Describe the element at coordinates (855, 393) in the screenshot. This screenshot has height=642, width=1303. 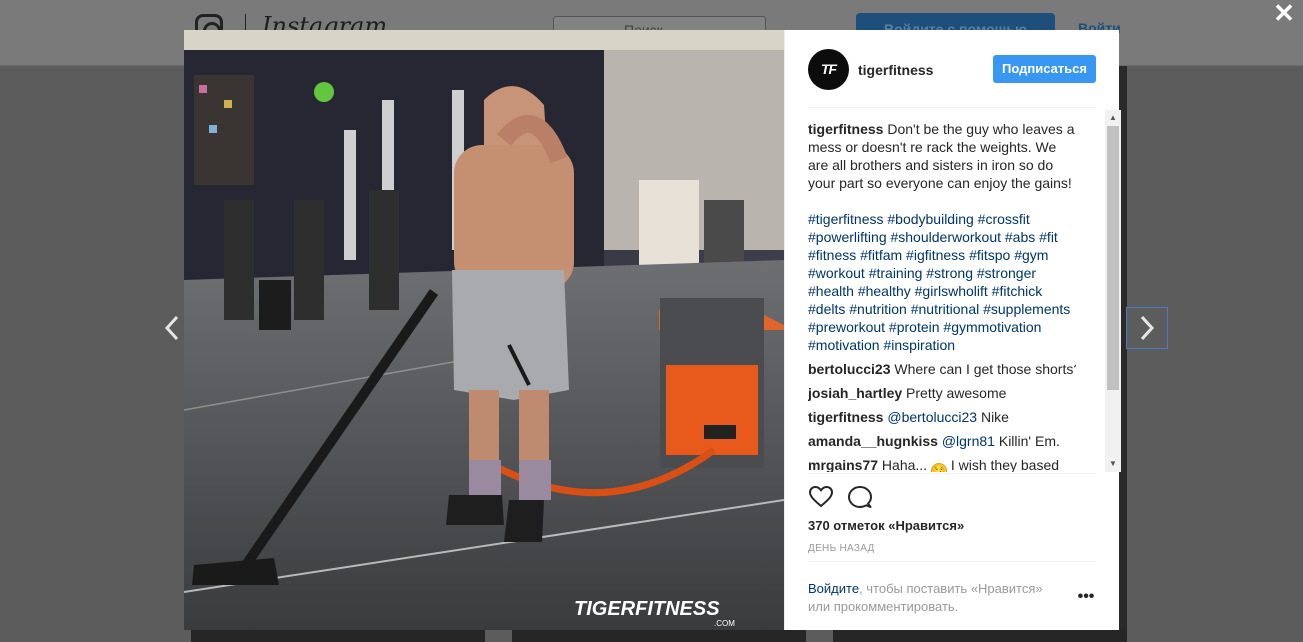
I see `comment-username: josiah_hartley` at that location.